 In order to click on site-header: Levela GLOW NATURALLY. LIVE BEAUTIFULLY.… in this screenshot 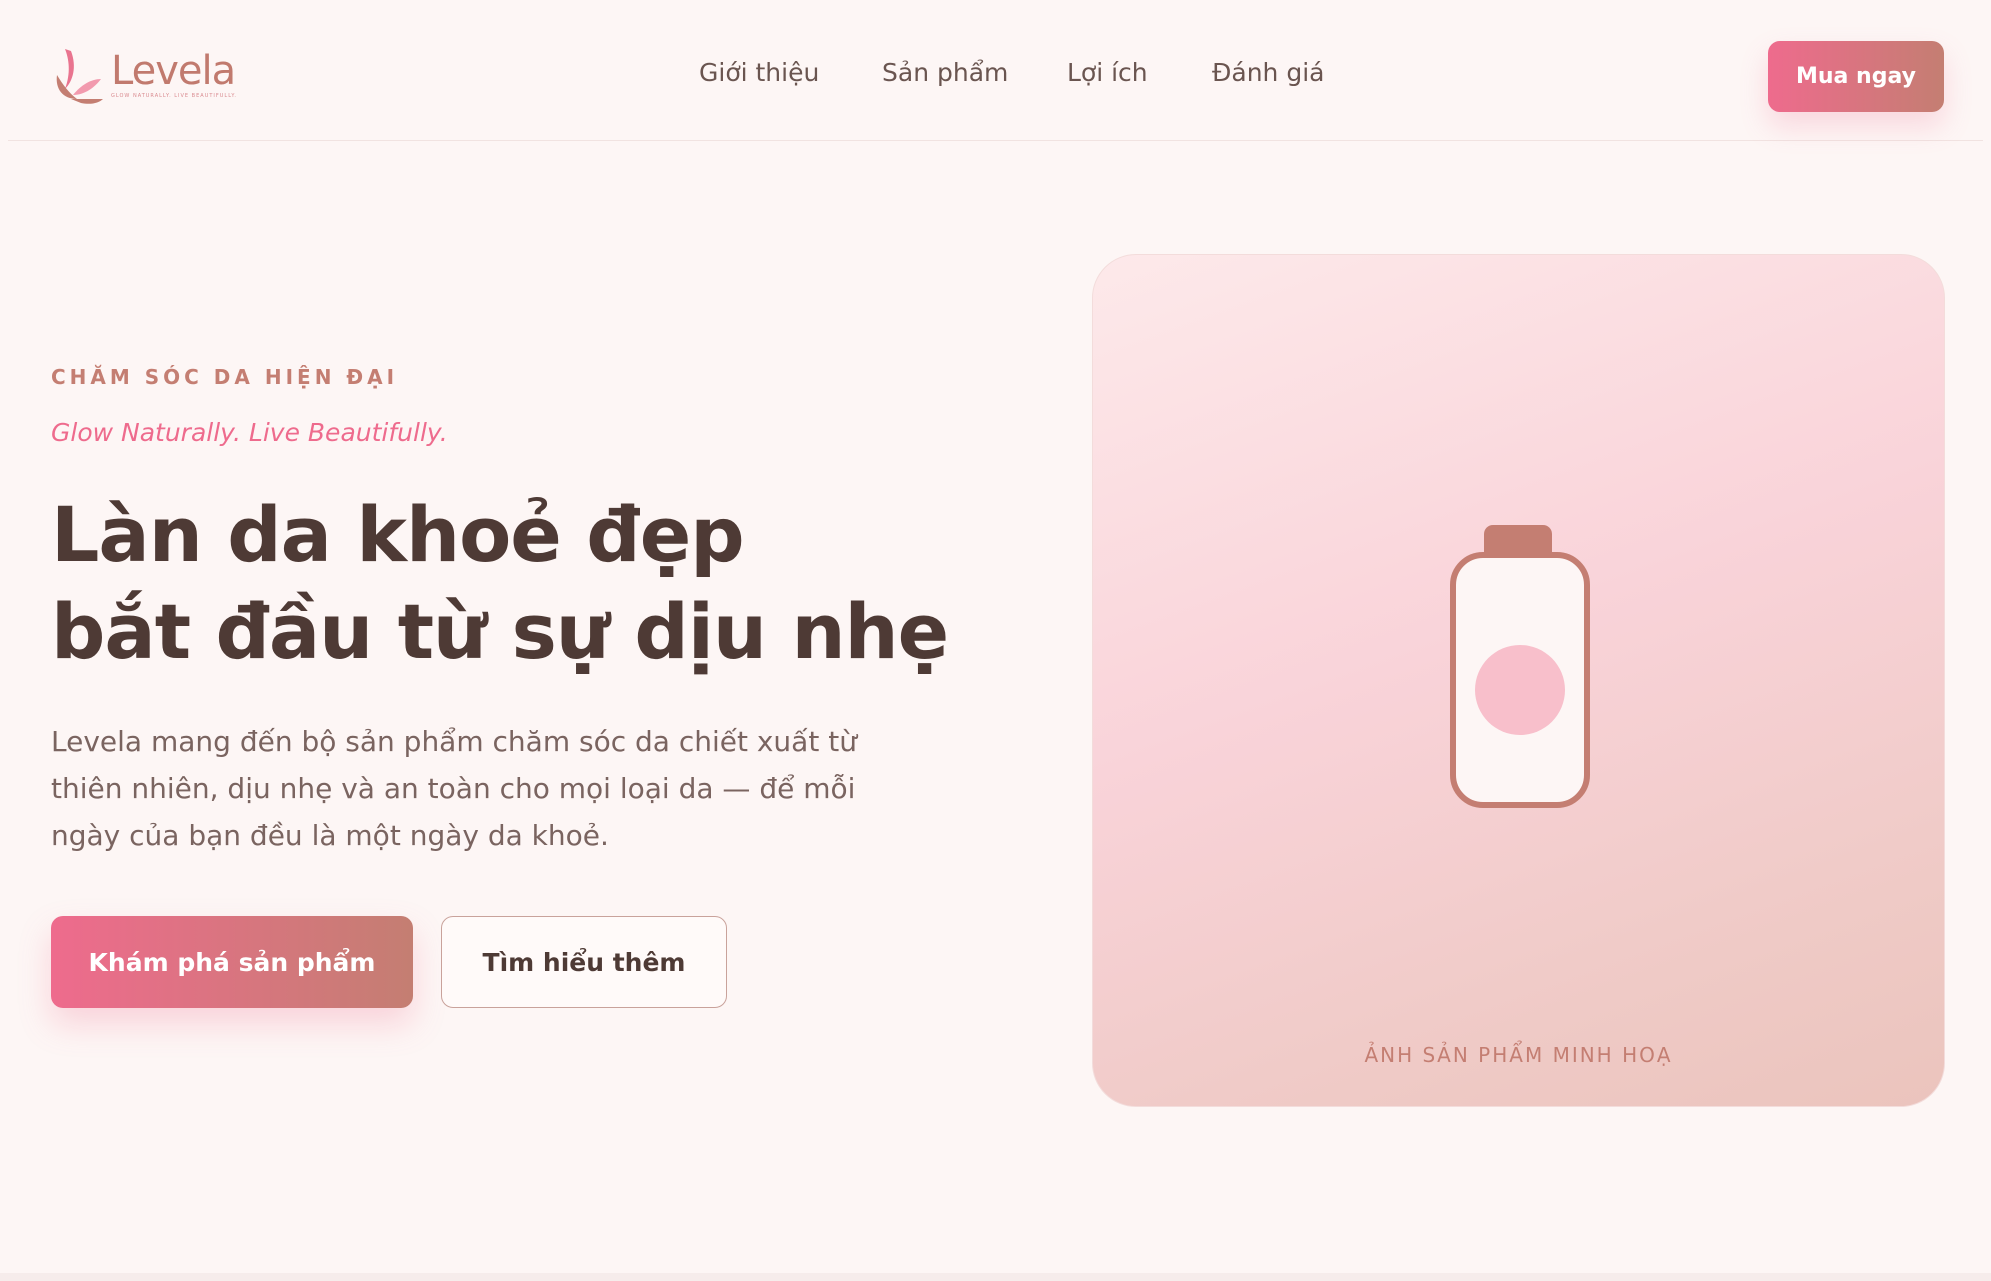, I will do `click(995, 70)`.